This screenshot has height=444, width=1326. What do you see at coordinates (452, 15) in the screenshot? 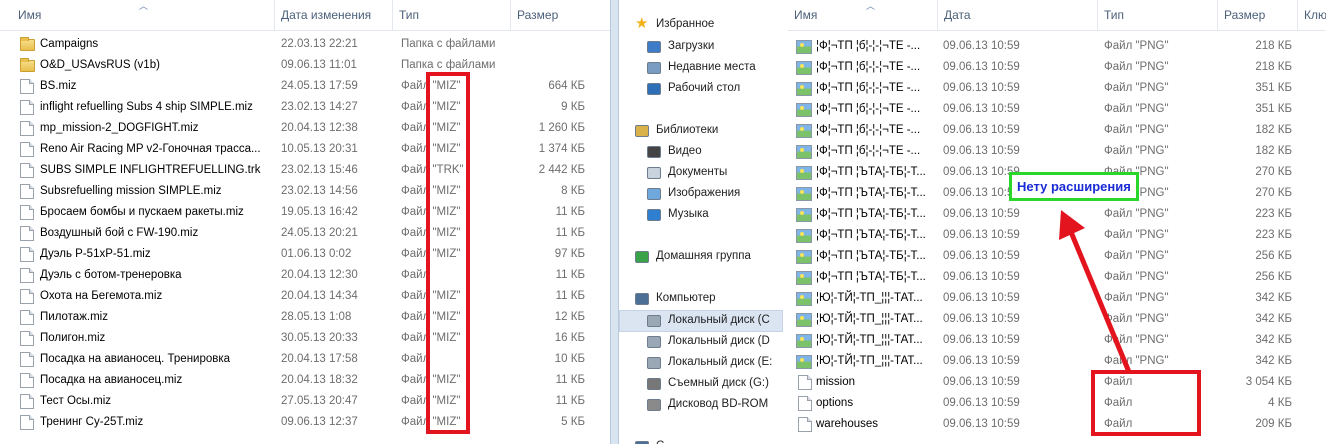
I see `left-column-type: Тип` at bounding box center [452, 15].